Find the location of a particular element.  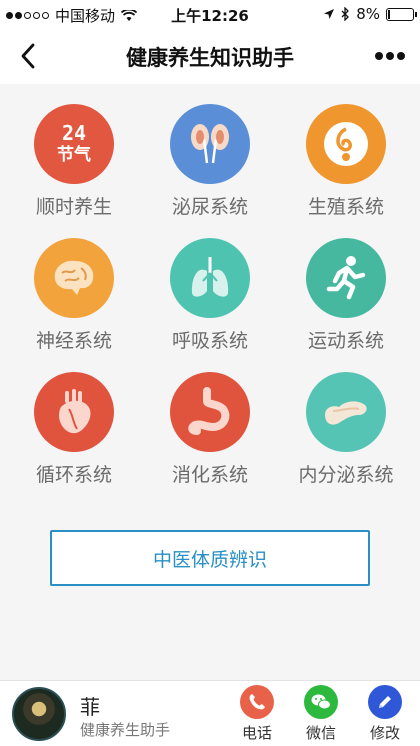

tile-label: 生殖系统 is located at coordinates (345, 207).